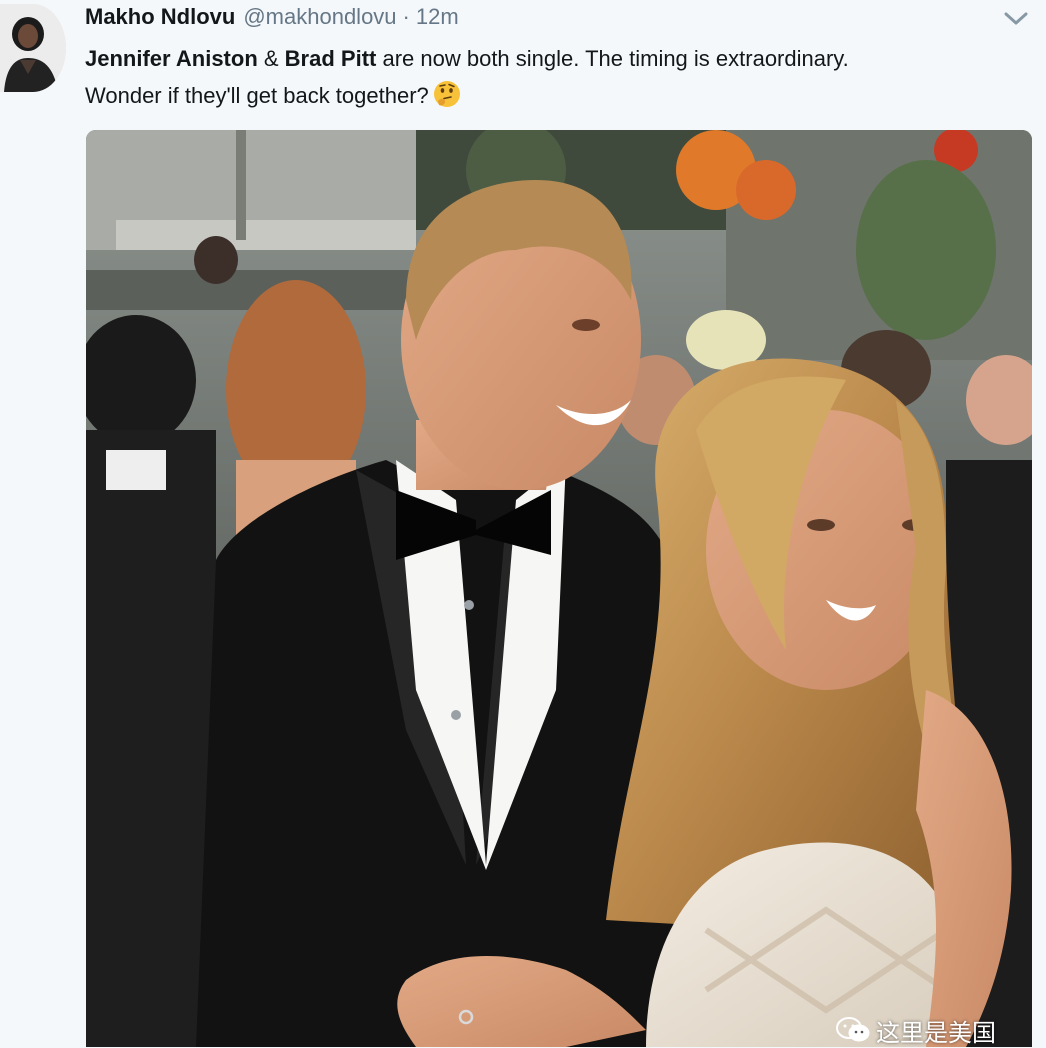 The width and height of the screenshot is (1046, 1048). Describe the element at coordinates (437, 17) in the screenshot. I see `tweet-timestamp: 12m` at that location.